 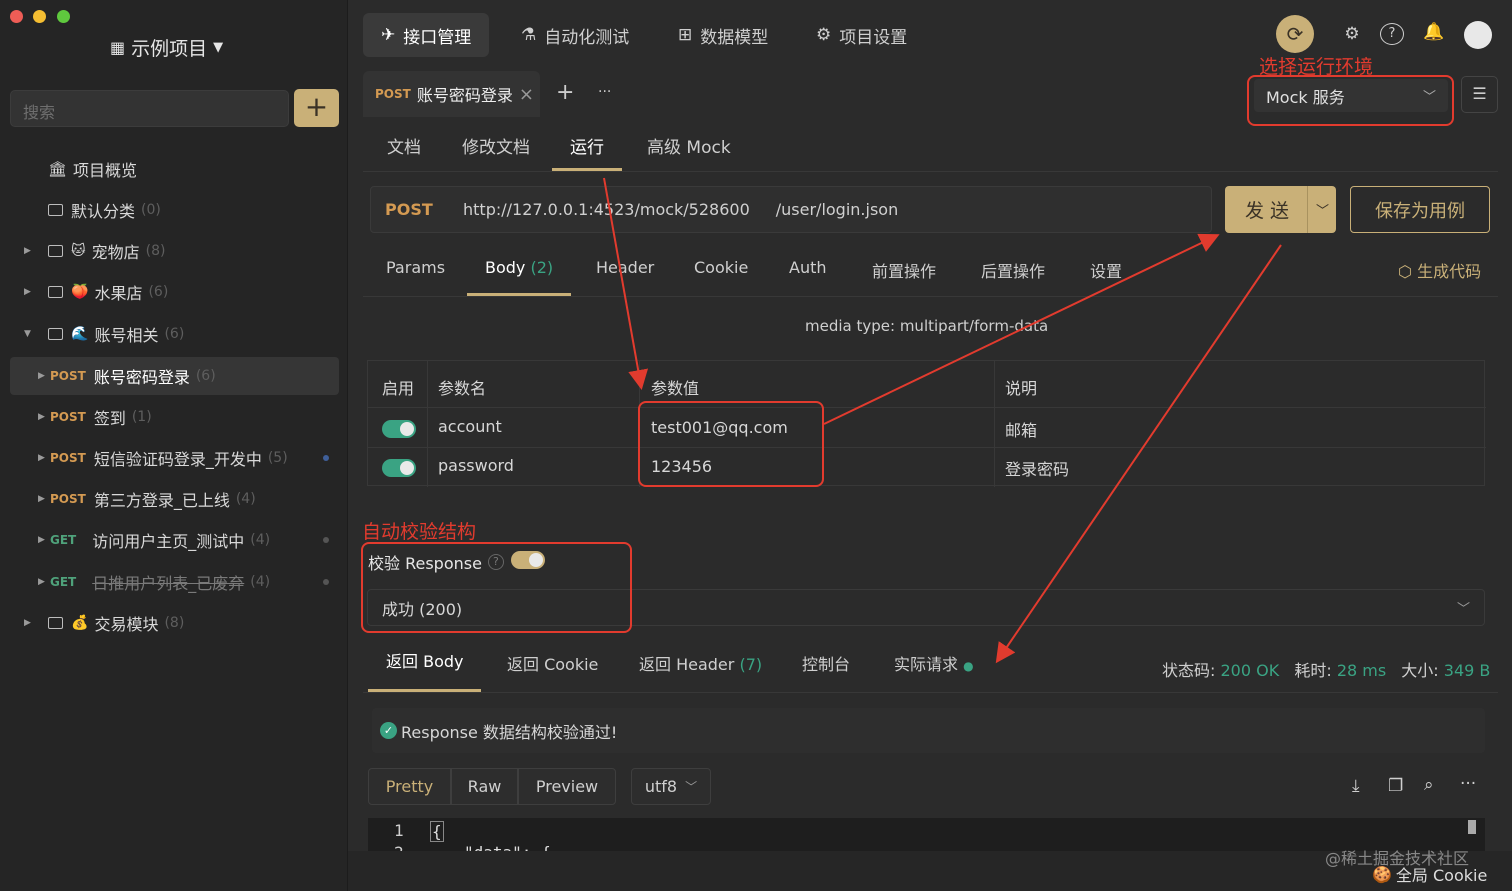 I want to click on arrow-to-value, so click(x=626, y=283).